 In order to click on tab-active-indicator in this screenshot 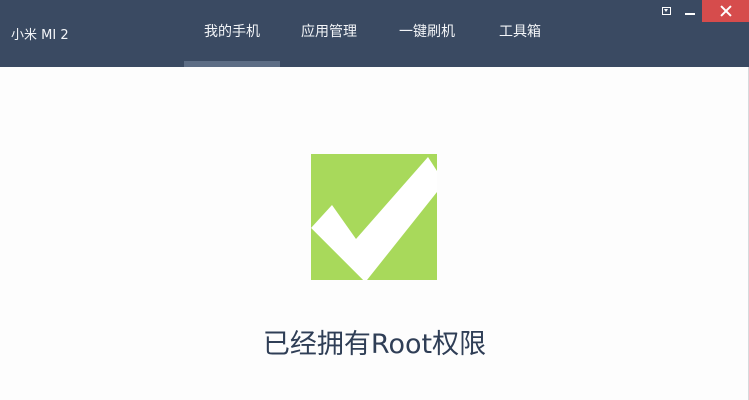, I will do `click(232, 64)`.